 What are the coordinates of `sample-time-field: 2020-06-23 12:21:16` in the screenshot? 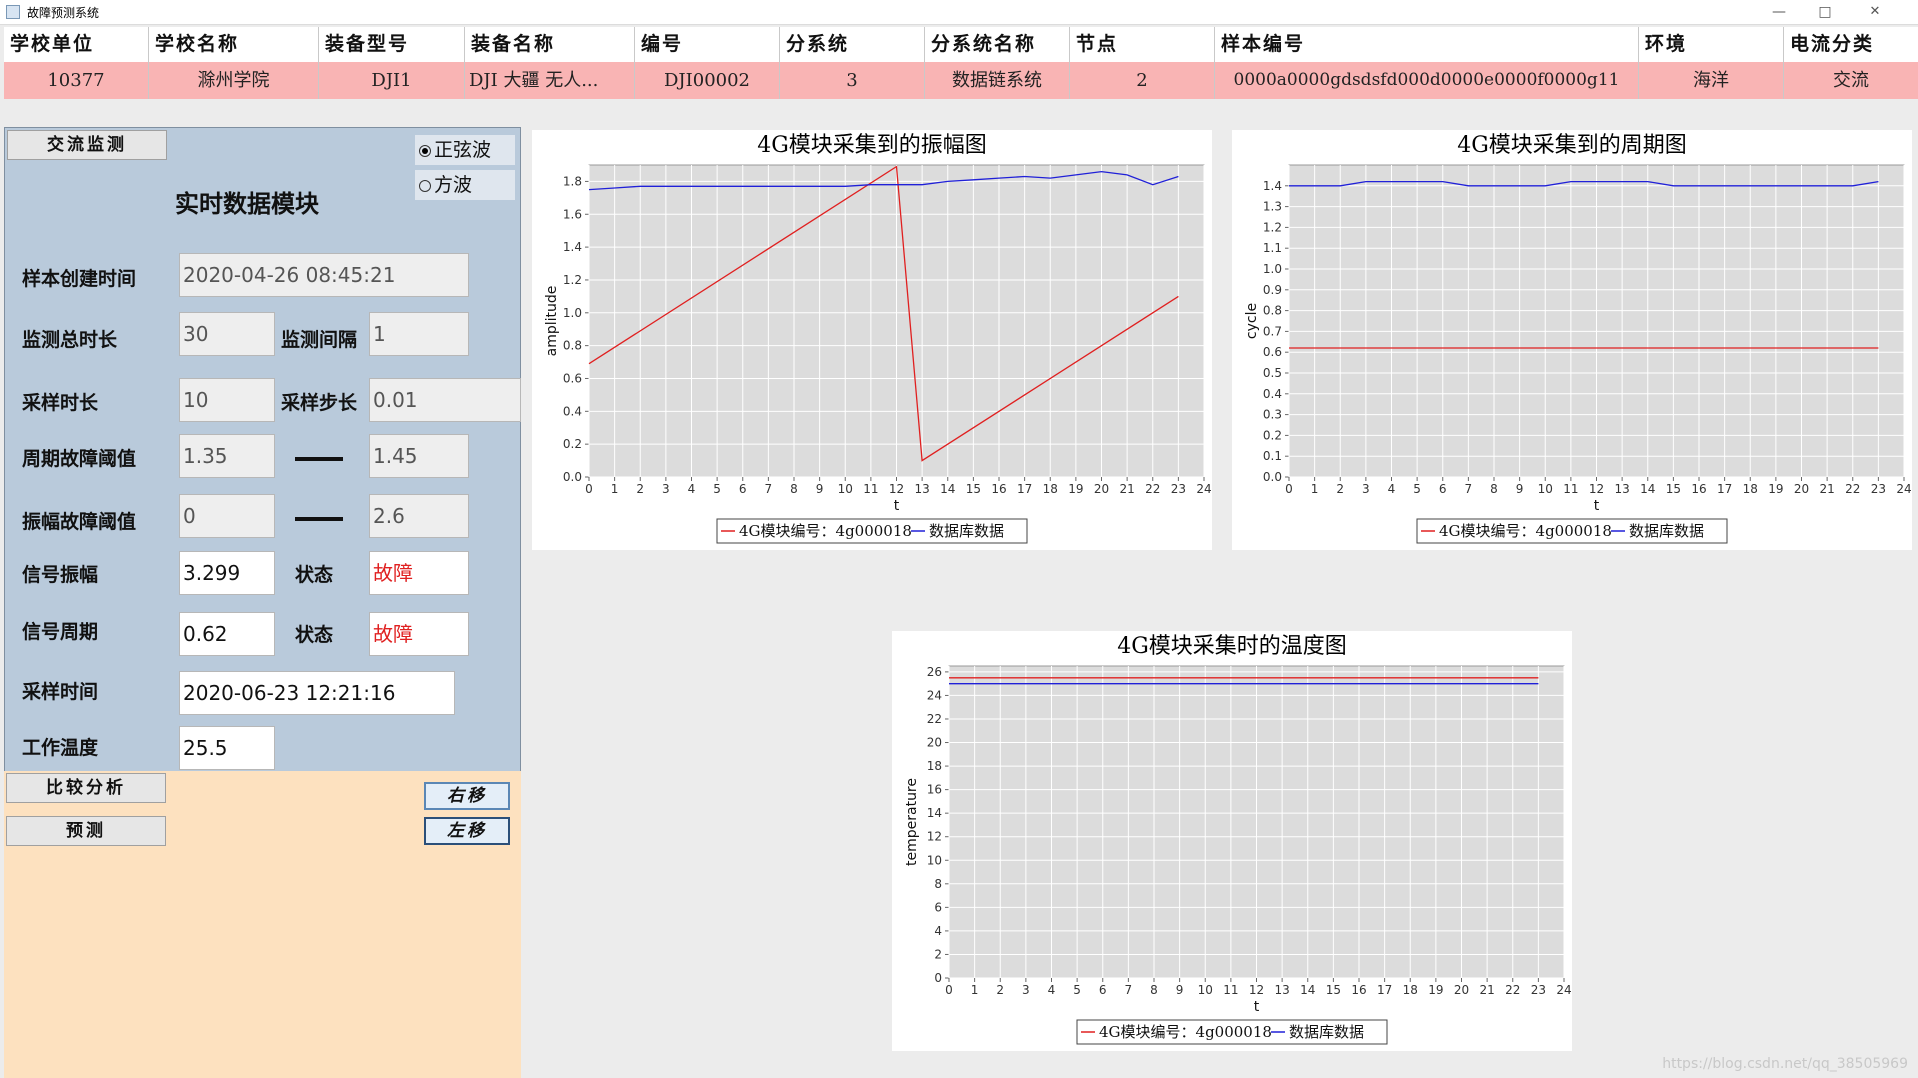 It's located at (317, 693).